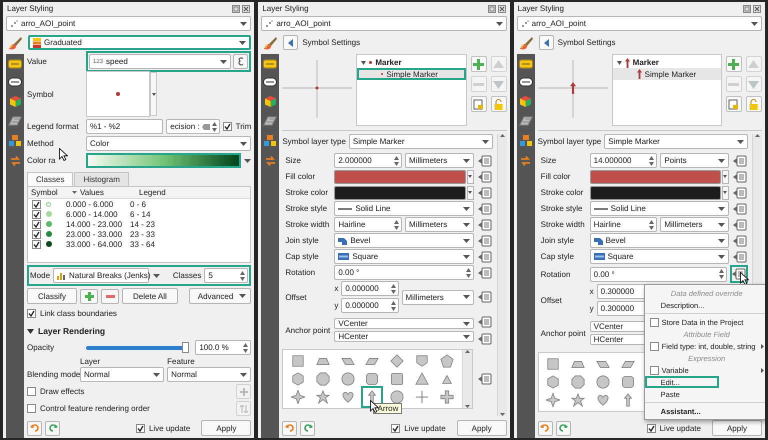  I want to click on field-label: Classes, so click(187, 275).